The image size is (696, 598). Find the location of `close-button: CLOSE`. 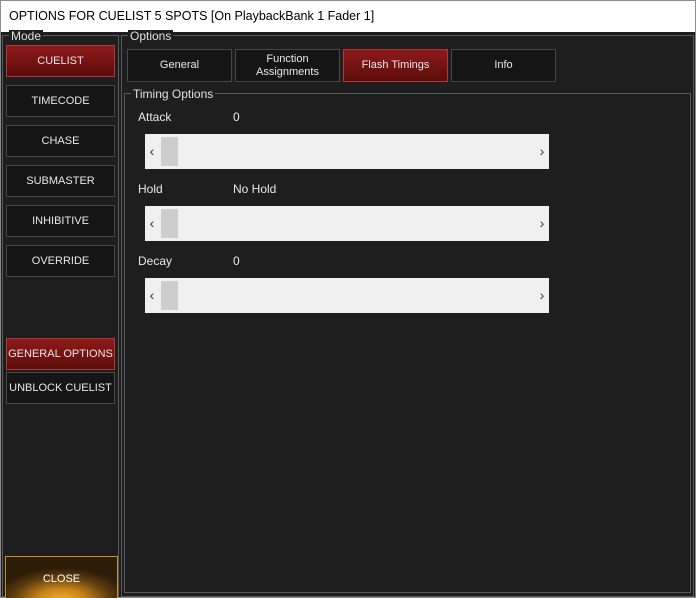

close-button: CLOSE is located at coordinates (61, 577).